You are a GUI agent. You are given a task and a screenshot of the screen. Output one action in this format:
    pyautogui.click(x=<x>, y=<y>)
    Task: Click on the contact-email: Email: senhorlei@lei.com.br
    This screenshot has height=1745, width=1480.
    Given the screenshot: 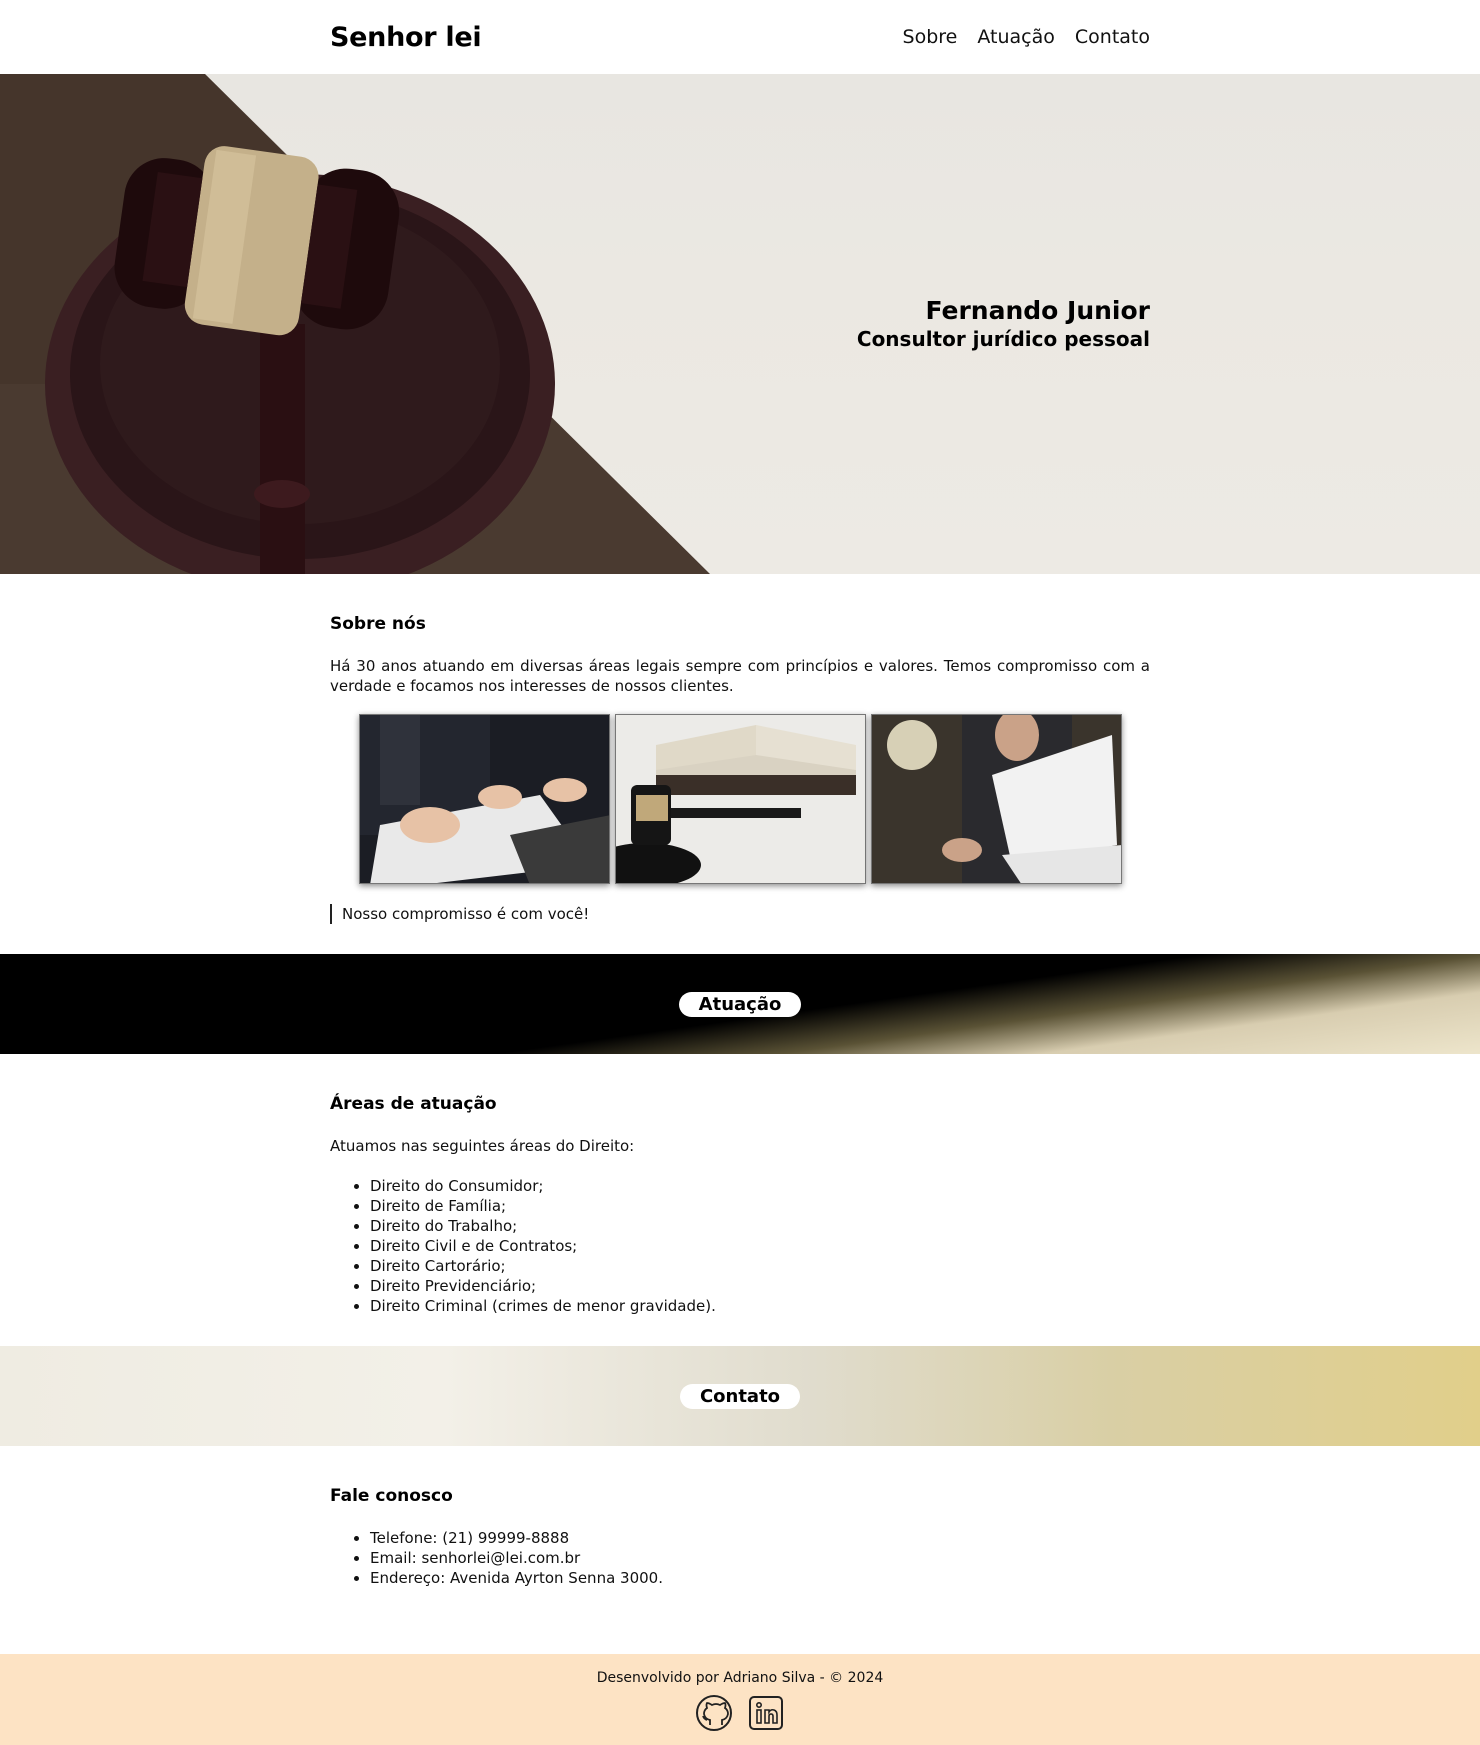 What is the action you would take?
    pyautogui.click(x=760, y=1558)
    